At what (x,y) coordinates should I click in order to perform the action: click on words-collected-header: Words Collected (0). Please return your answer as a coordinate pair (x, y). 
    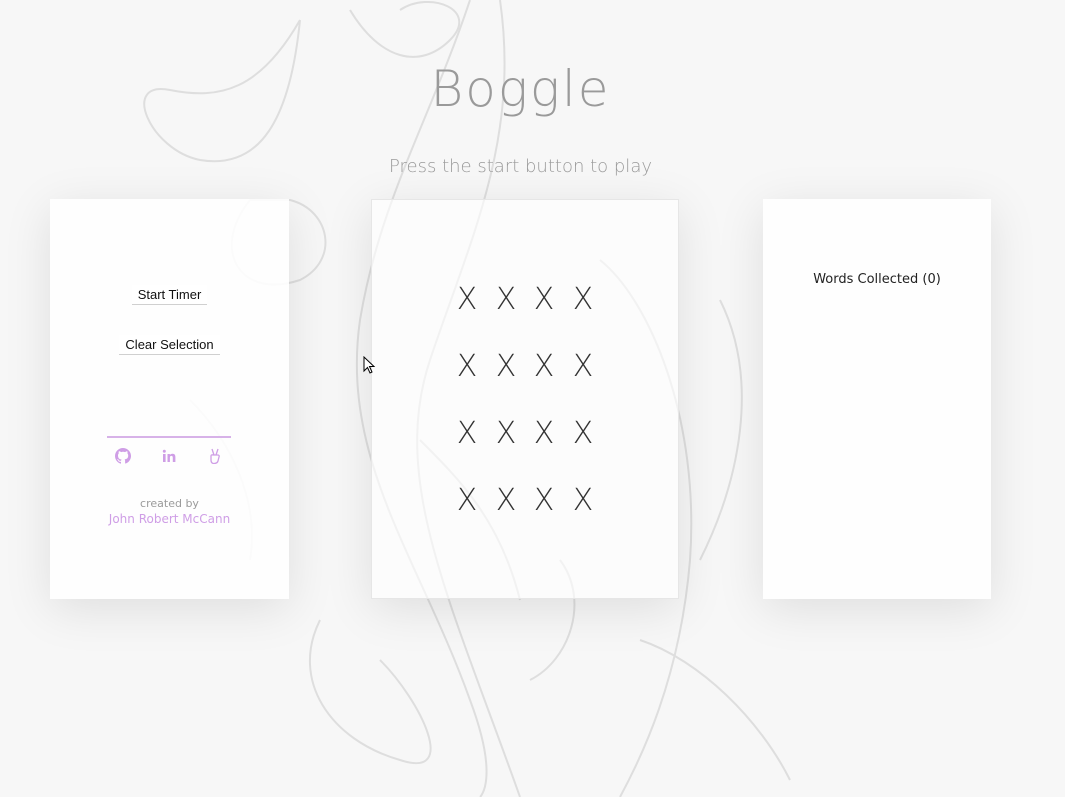
    Looking at the image, I should click on (877, 279).